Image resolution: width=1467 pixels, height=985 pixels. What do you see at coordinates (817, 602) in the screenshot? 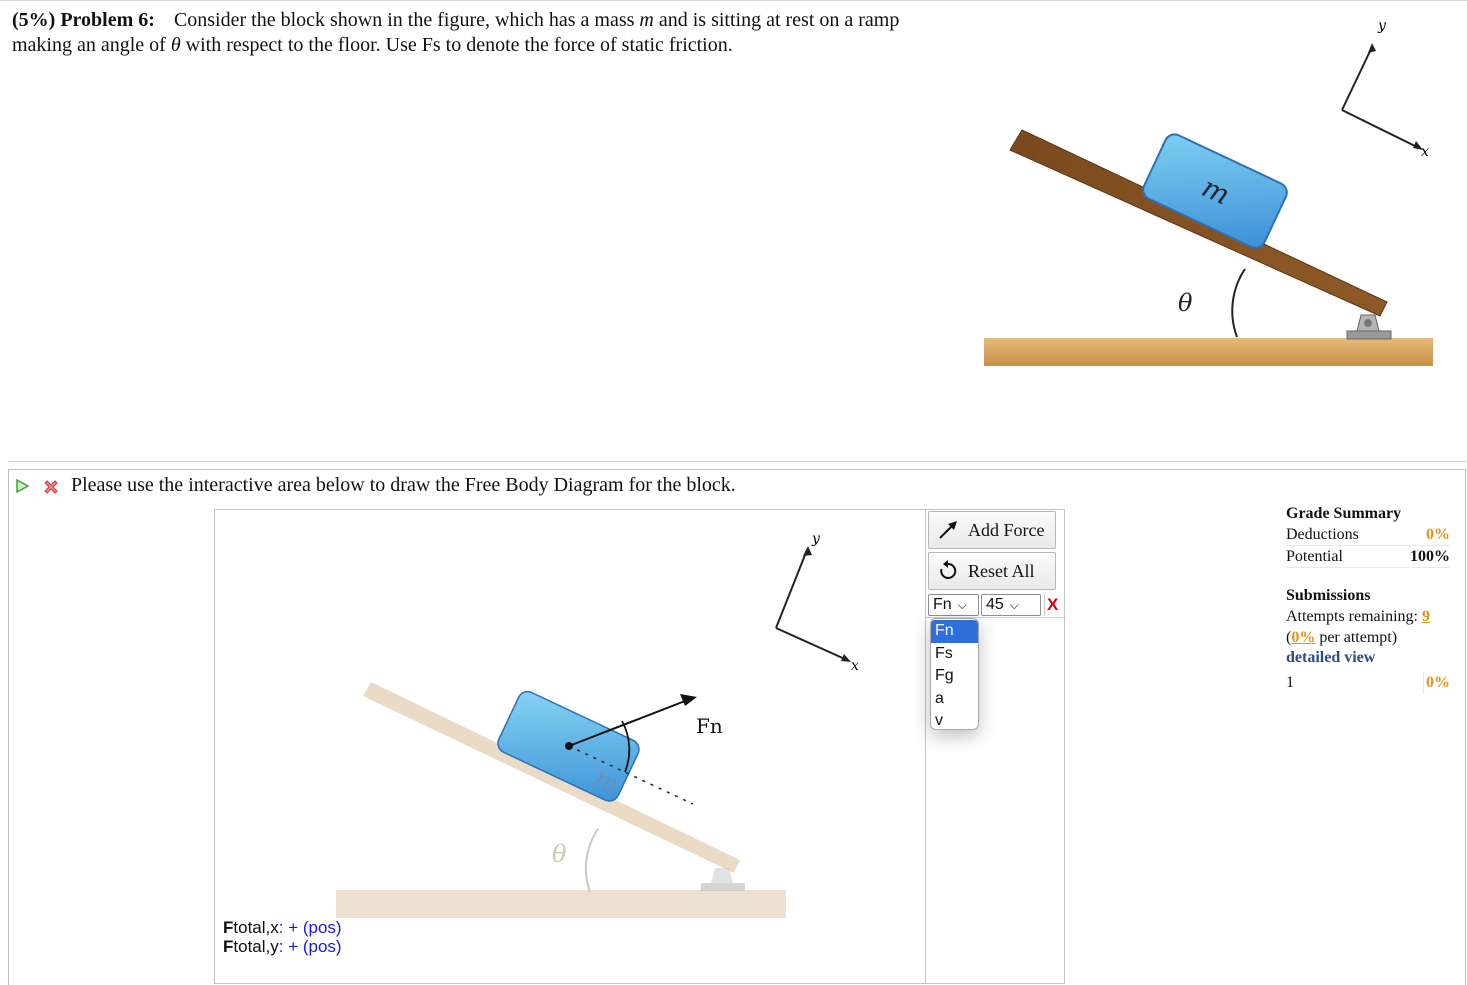
I see `fbd-axes-icon: y x` at bounding box center [817, 602].